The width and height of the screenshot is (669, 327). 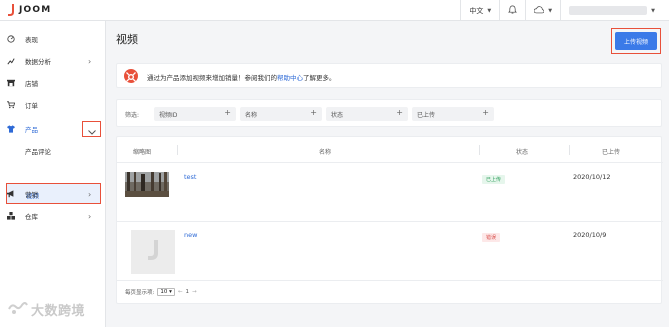 I want to click on info-text: 通过为产品添加视频来增加销量！参阅我们的帮助中心了解更多。, so click(x=241, y=77).